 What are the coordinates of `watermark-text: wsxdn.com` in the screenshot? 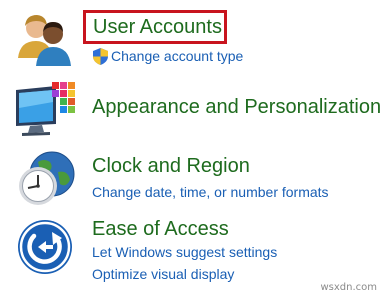 It's located at (348, 287).